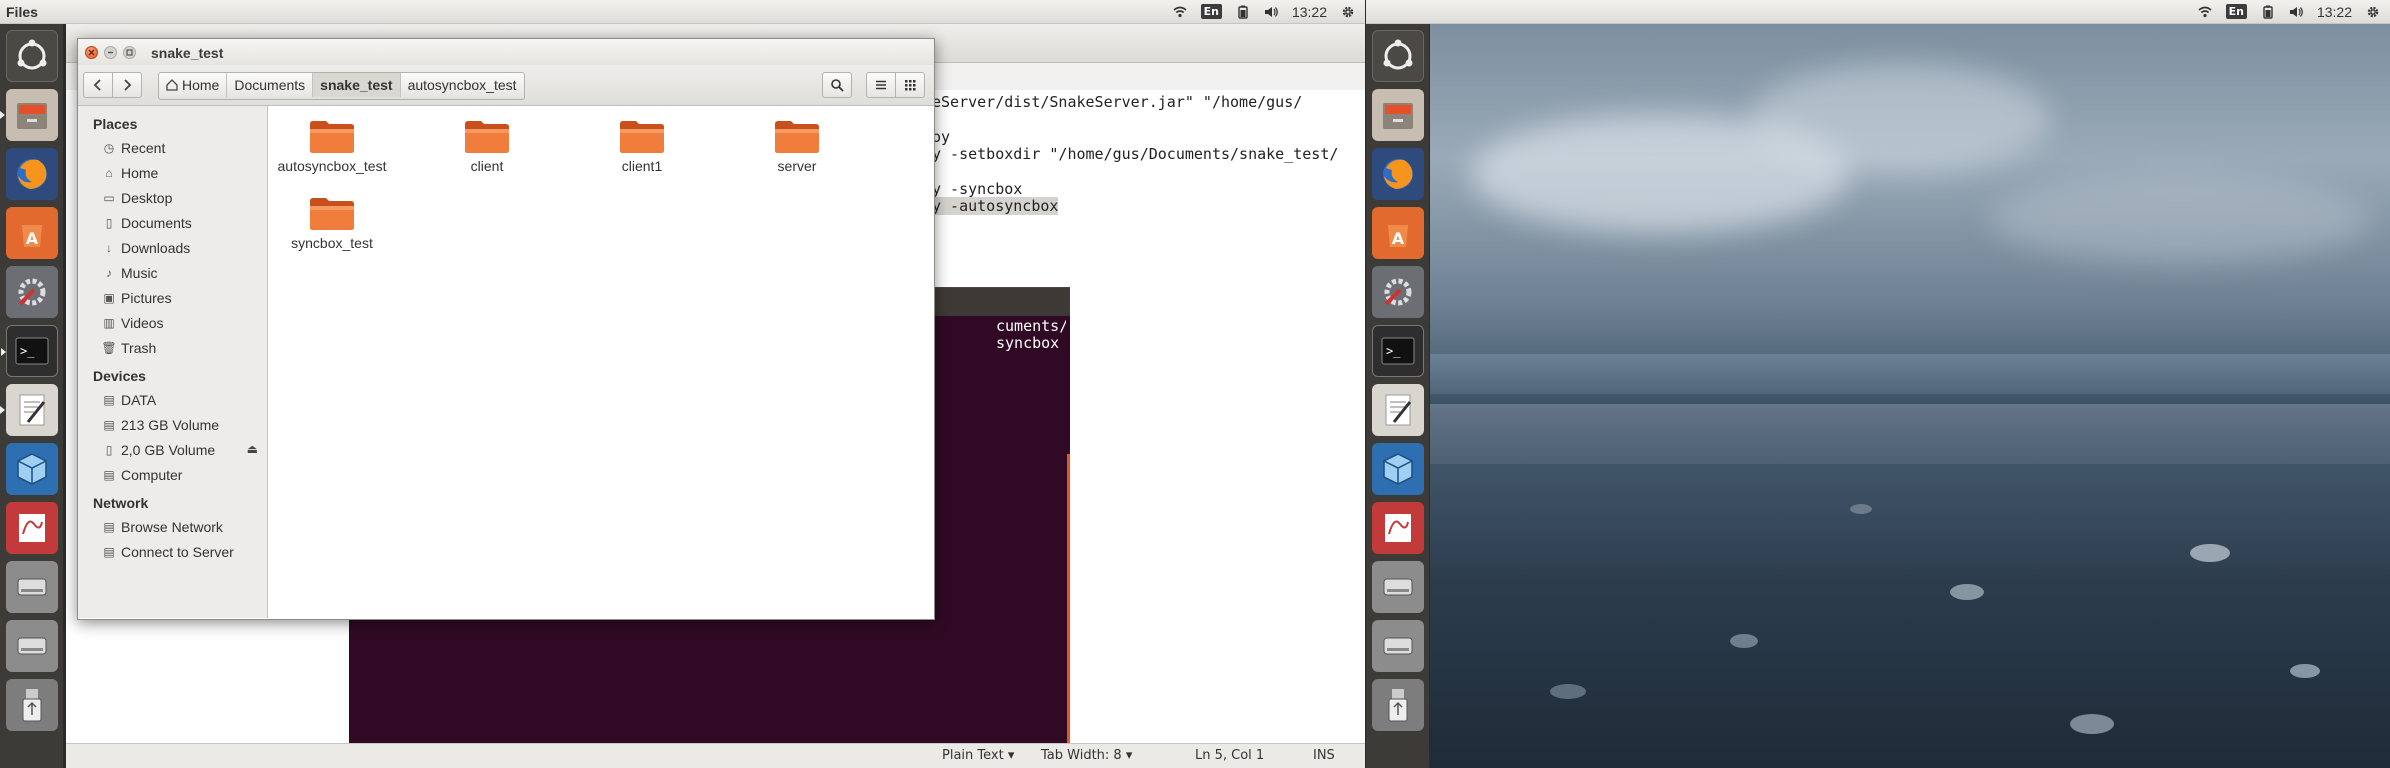 The width and height of the screenshot is (2390, 768). What do you see at coordinates (172, 347) in the screenshot?
I see `sidebar-item-trash: 🗑 Trash` at bounding box center [172, 347].